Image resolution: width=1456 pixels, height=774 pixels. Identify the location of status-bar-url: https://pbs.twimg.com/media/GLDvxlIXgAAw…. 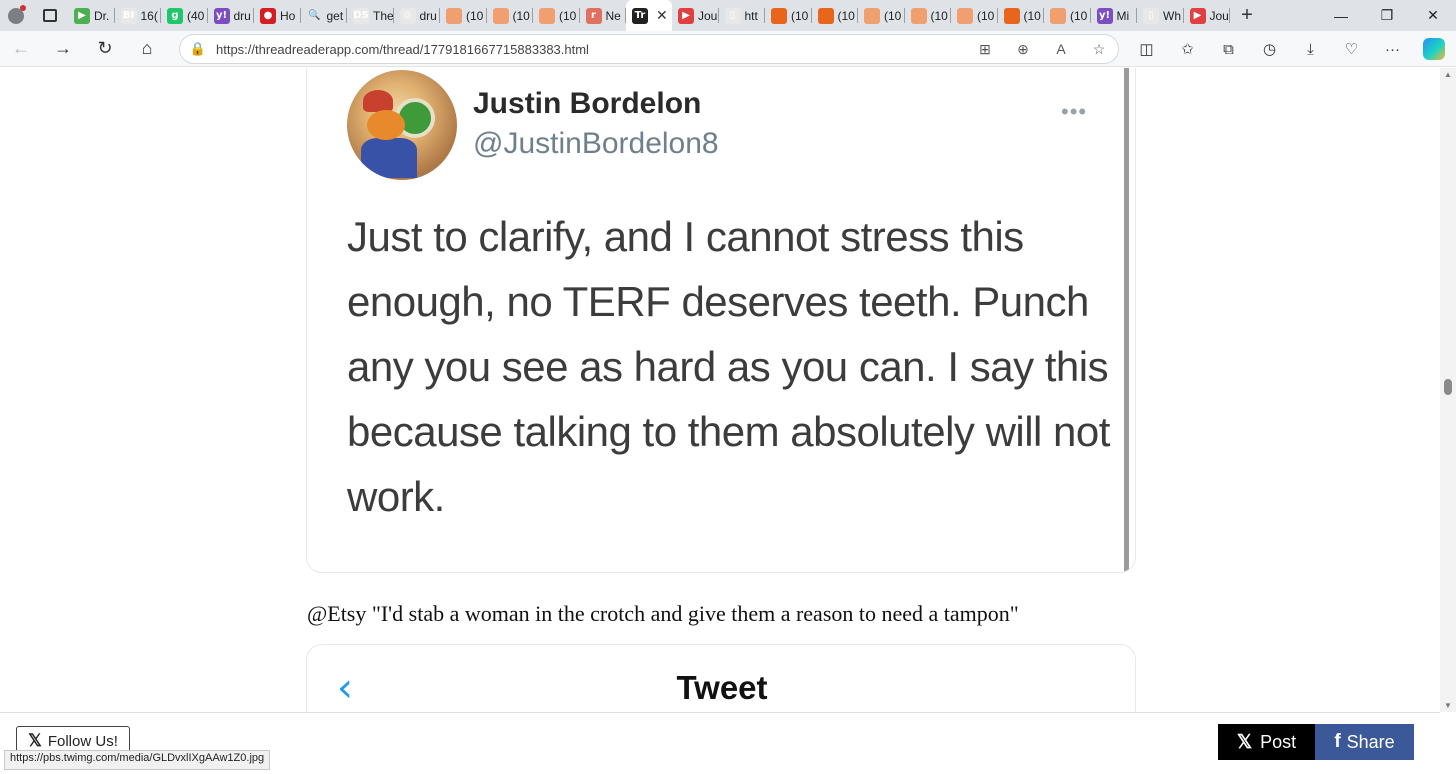
(137, 760).